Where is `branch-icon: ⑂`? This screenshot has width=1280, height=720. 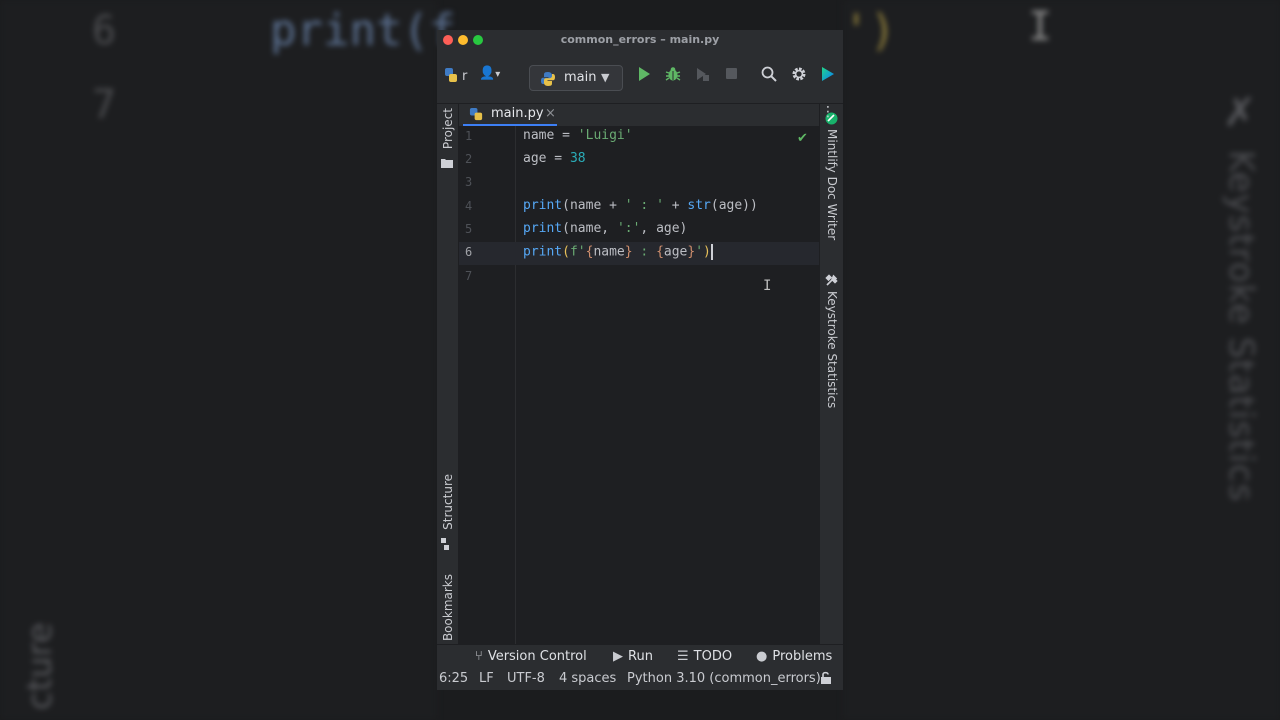
branch-icon: ⑂ is located at coordinates (479, 656).